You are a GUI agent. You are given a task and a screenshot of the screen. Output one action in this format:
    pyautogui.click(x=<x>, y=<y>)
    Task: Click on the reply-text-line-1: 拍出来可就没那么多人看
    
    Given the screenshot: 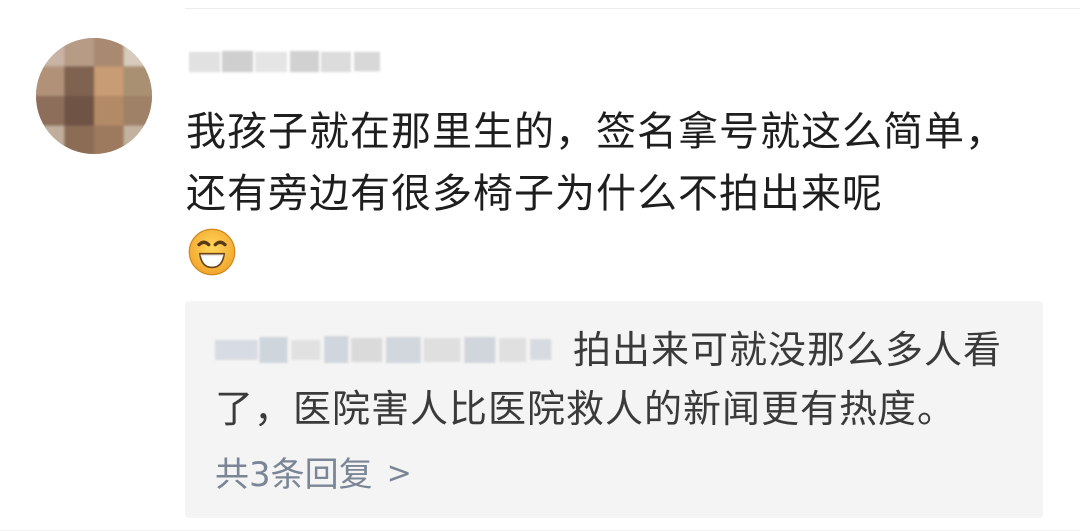 What is the action you would take?
    pyautogui.click(x=788, y=350)
    